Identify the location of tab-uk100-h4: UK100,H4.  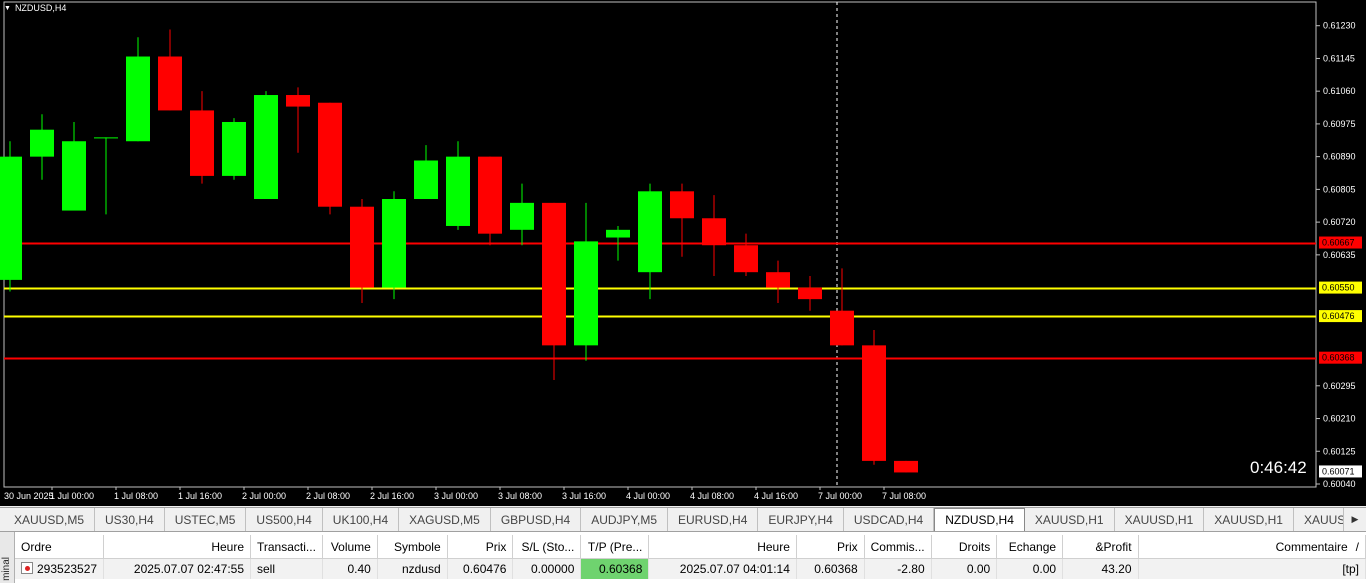
(361, 519).